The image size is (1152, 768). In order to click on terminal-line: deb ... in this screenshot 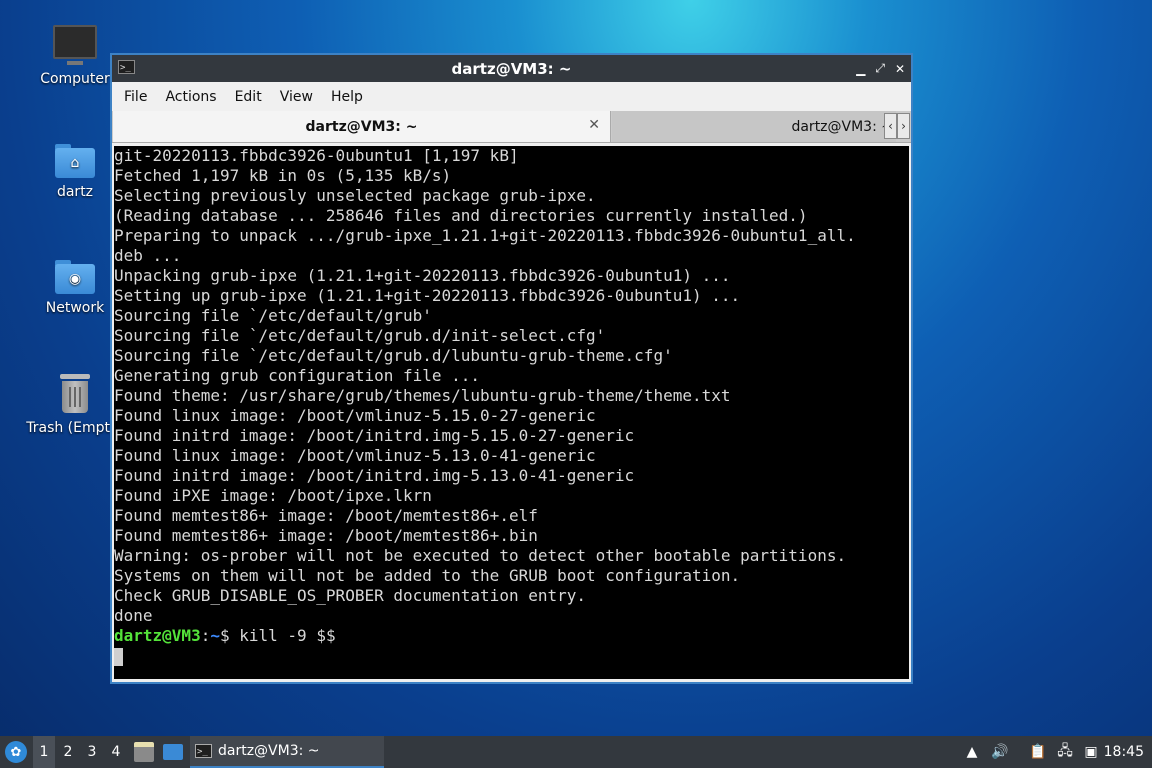, I will do `click(148, 255)`.